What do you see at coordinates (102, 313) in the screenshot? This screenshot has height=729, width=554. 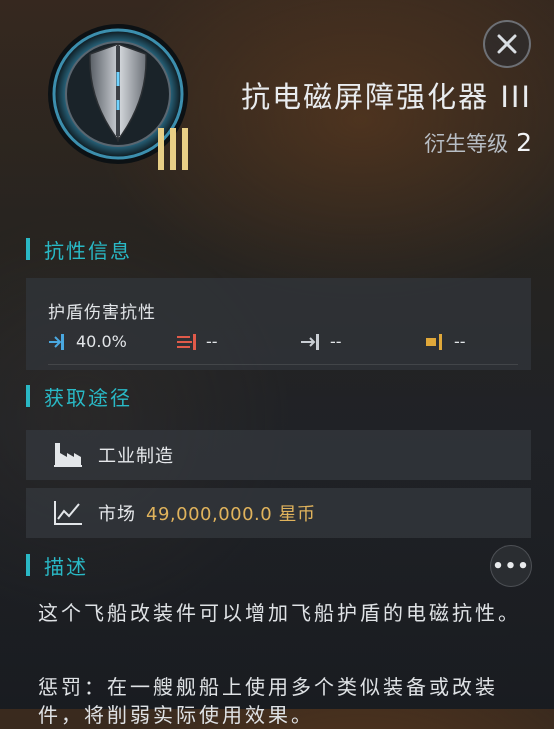 I see `shield-resistance-title: 护盾伤害抗性` at bounding box center [102, 313].